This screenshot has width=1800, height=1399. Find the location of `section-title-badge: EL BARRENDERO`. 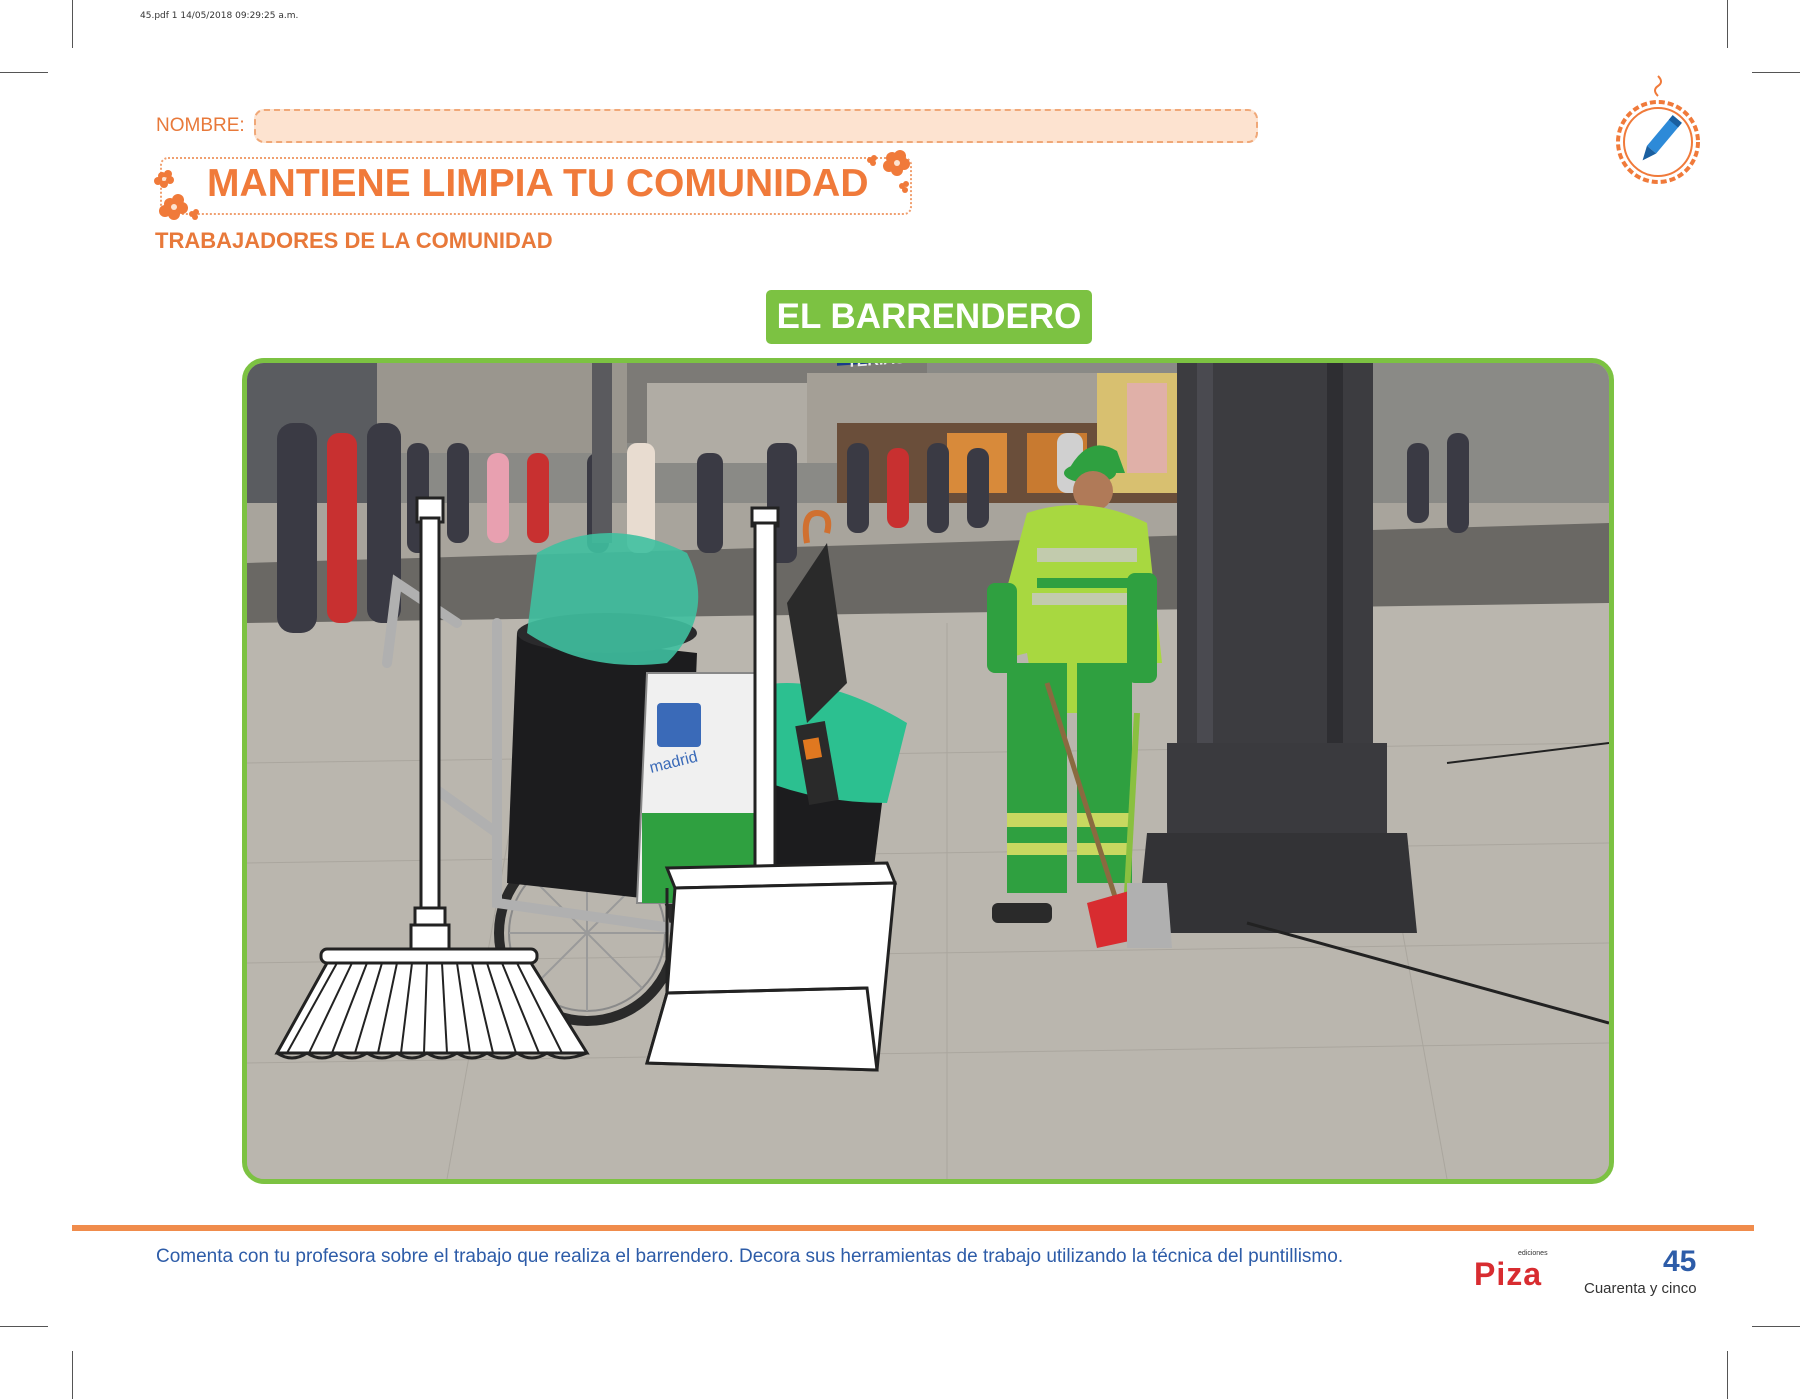

section-title-badge: EL BARRENDERO is located at coordinates (929, 317).